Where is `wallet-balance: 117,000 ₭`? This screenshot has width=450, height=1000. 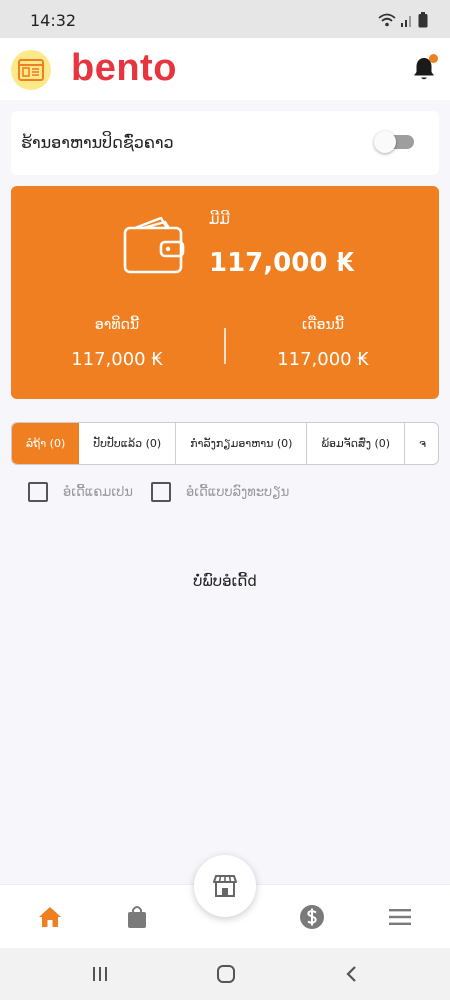 wallet-balance: 117,000 ₭ is located at coordinates (282, 263).